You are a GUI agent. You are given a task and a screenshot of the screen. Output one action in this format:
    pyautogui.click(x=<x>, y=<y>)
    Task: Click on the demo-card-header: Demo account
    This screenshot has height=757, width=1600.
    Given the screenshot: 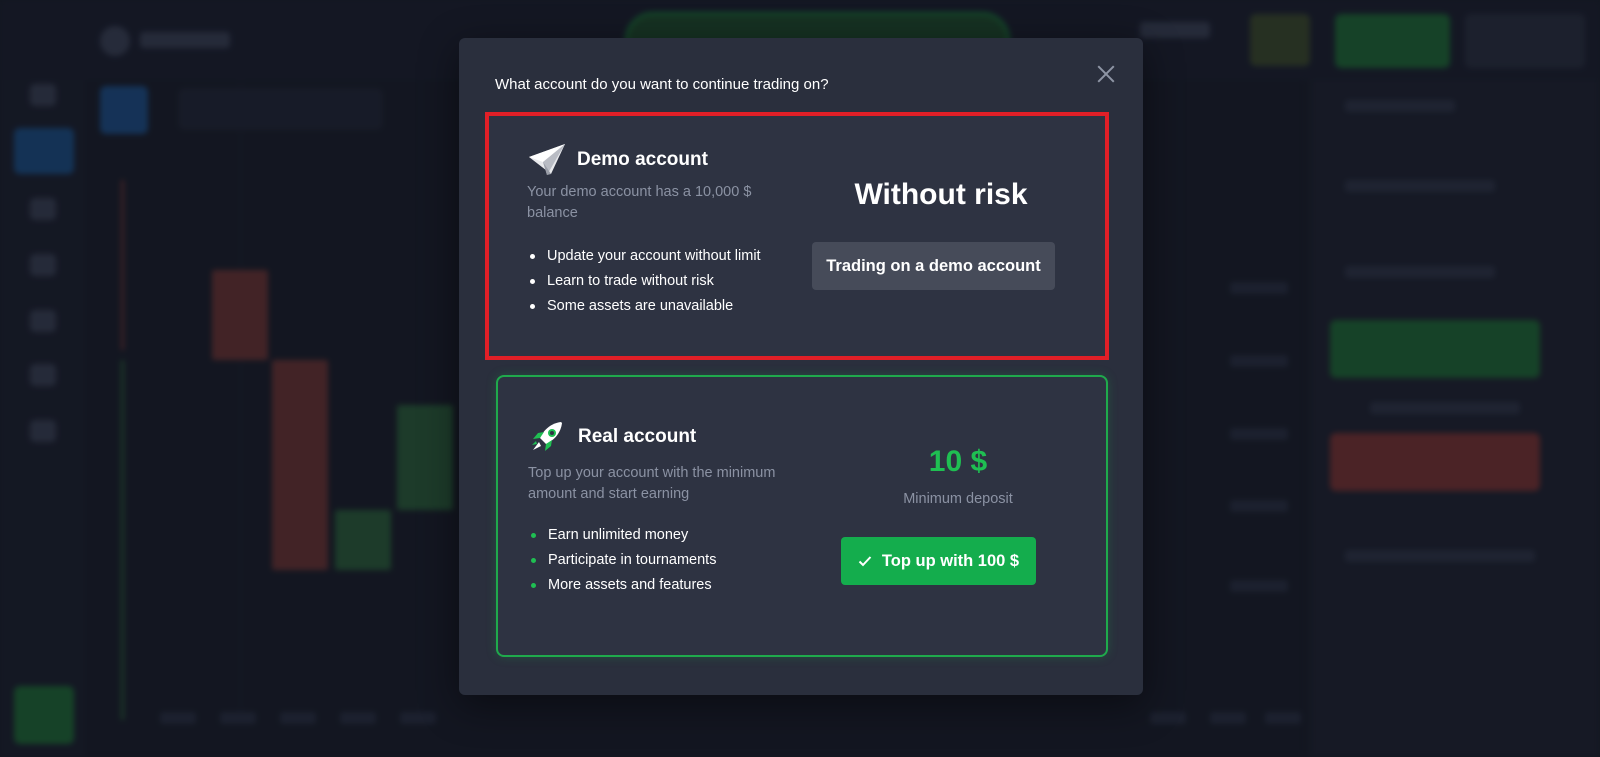 What is the action you would take?
    pyautogui.click(x=617, y=160)
    